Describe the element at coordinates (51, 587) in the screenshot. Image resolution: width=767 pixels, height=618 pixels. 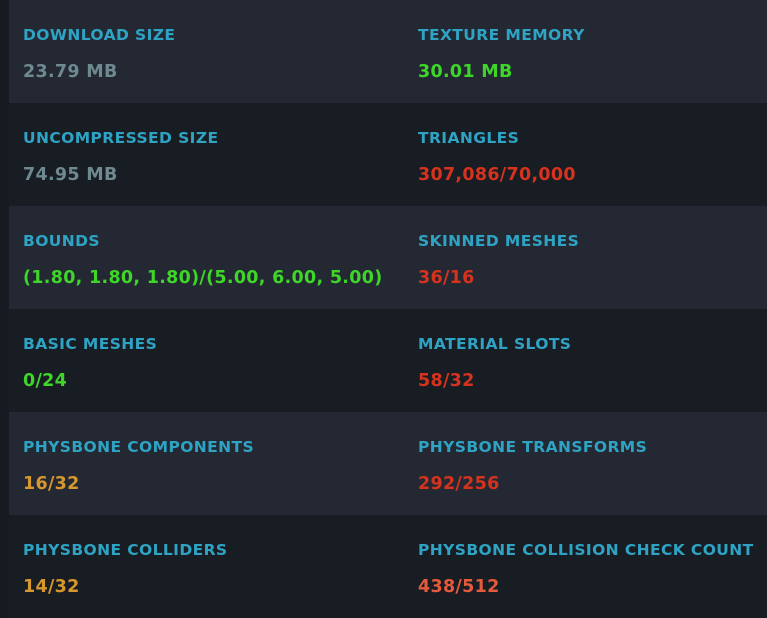
I see `stat-value: 14/32` at that location.